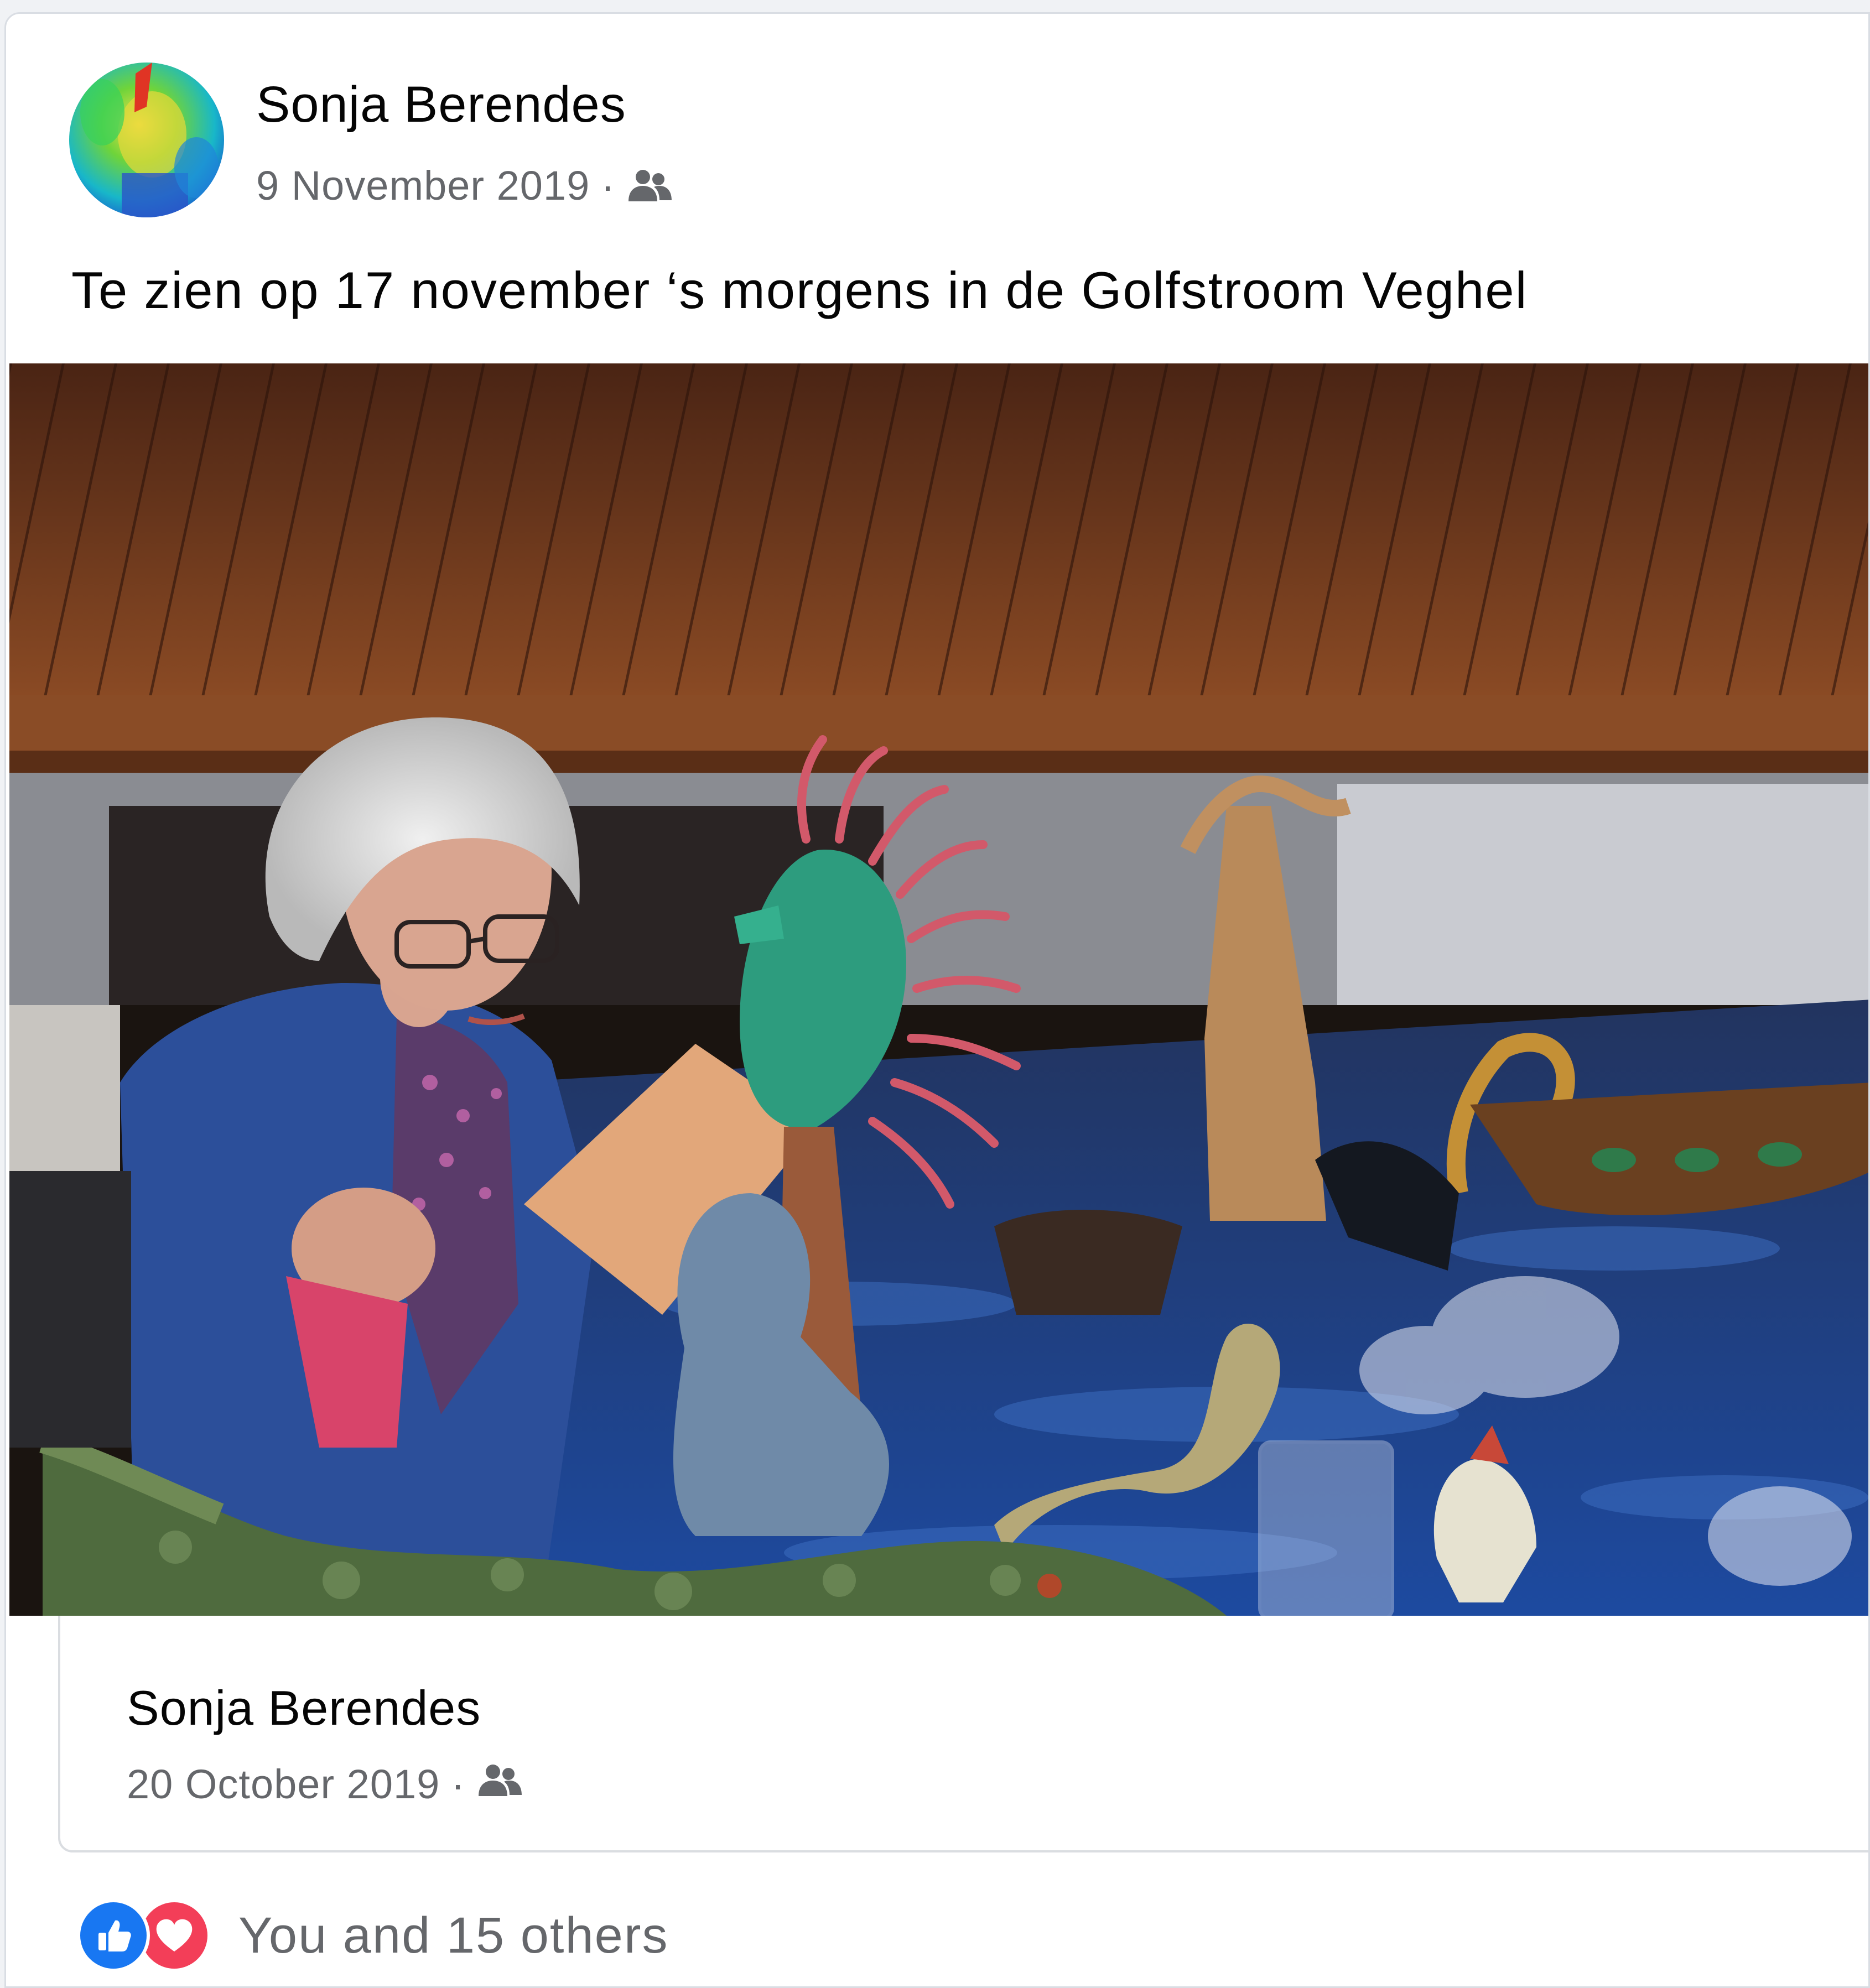  What do you see at coordinates (423, 185) in the screenshot?
I see `post-date: 9 November 2019` at bounding box center [423, 185].